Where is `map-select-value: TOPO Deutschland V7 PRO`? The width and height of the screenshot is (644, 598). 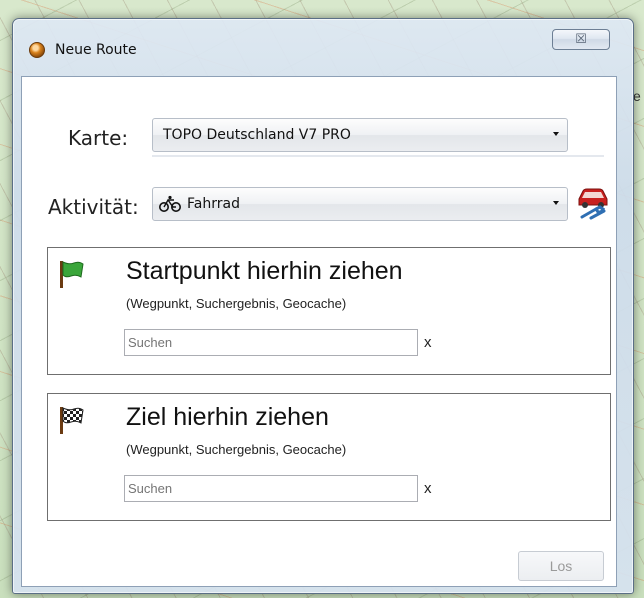 map-select-value: TOPO Deutschland V7 PRO is located at coordinates (257, 135).